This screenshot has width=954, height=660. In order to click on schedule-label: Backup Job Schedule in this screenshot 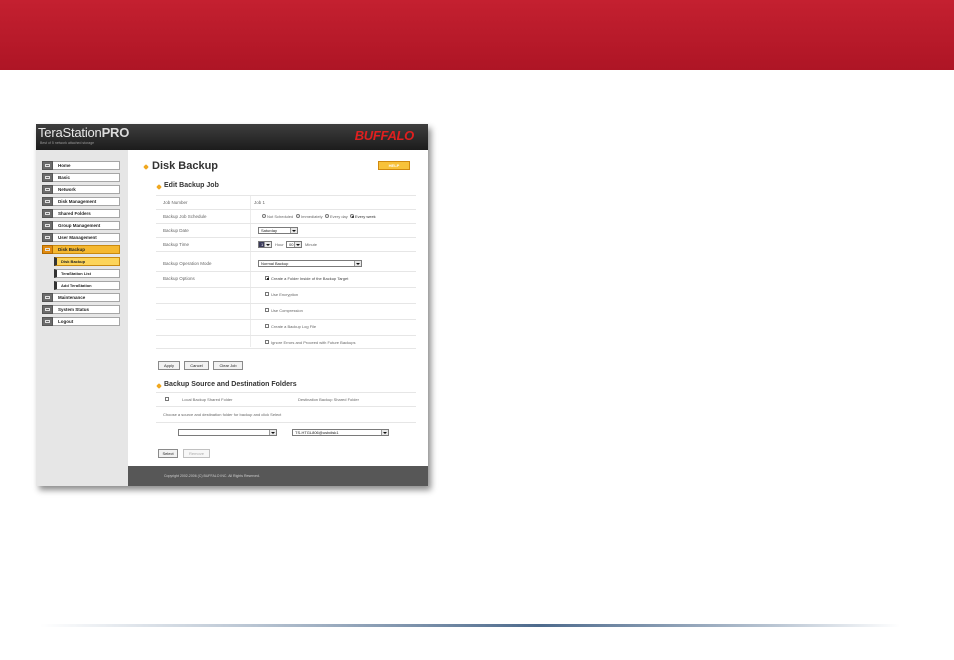, I will do `click(185, 216)`.